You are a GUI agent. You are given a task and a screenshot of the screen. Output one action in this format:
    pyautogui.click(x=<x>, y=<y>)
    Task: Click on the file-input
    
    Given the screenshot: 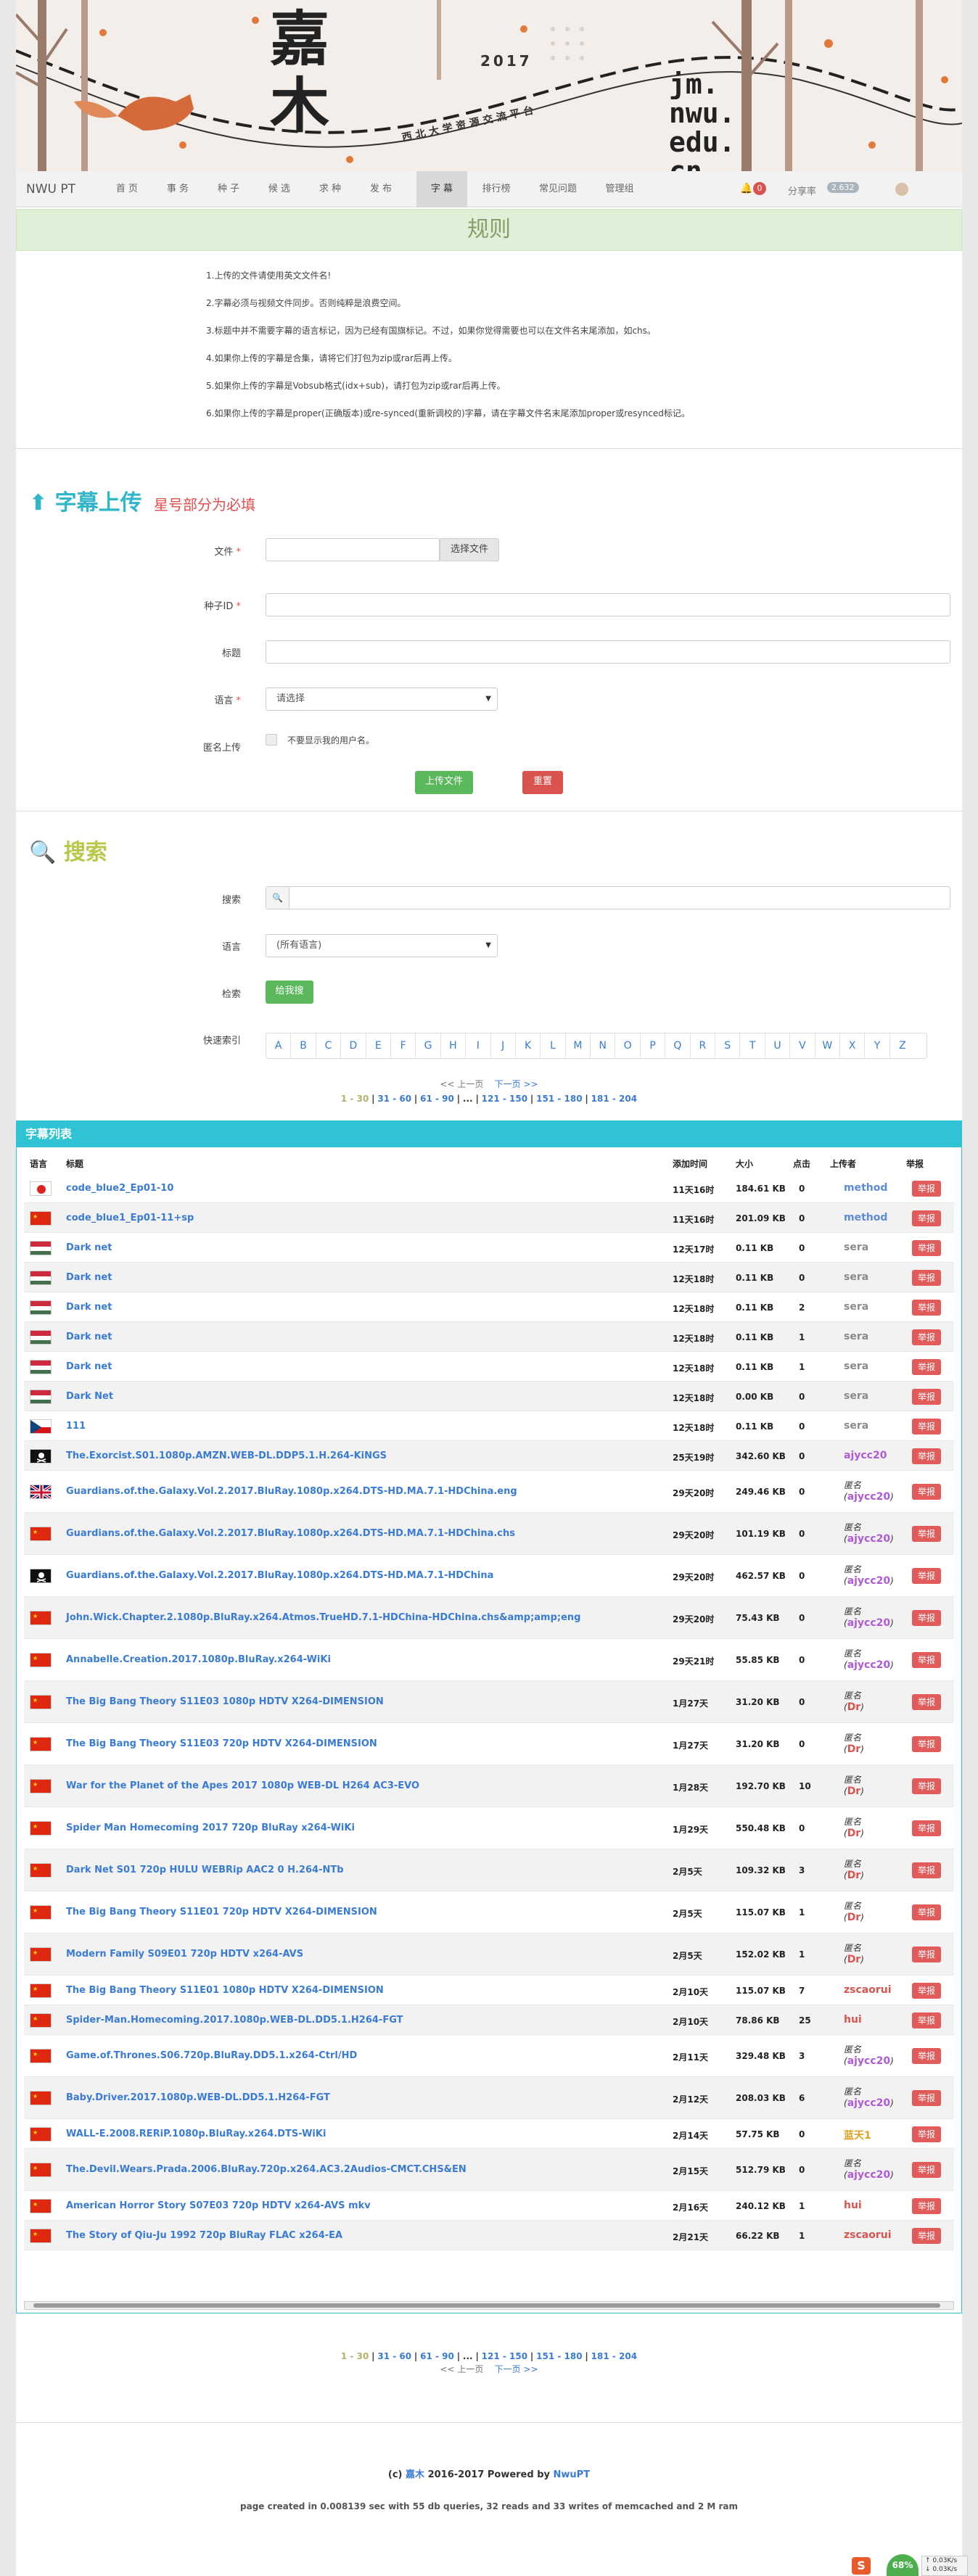 What is the action you would take?
    pyautogui.click(x=353, y=549)
    